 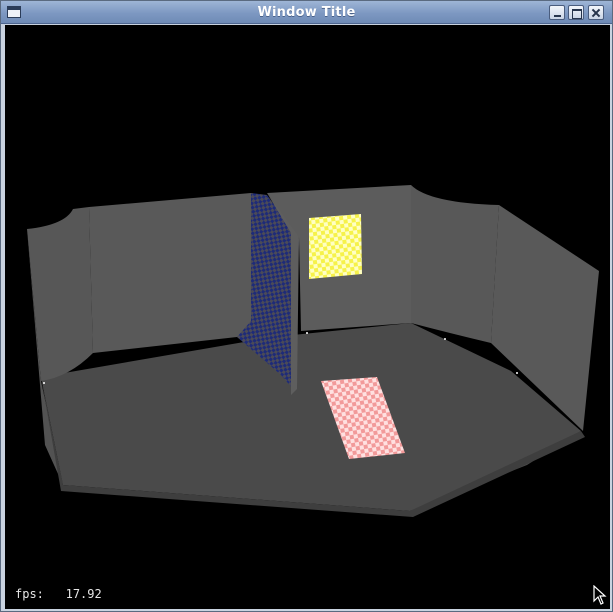 I want to click on window-title: Window Title, so click(x=306, y=12).